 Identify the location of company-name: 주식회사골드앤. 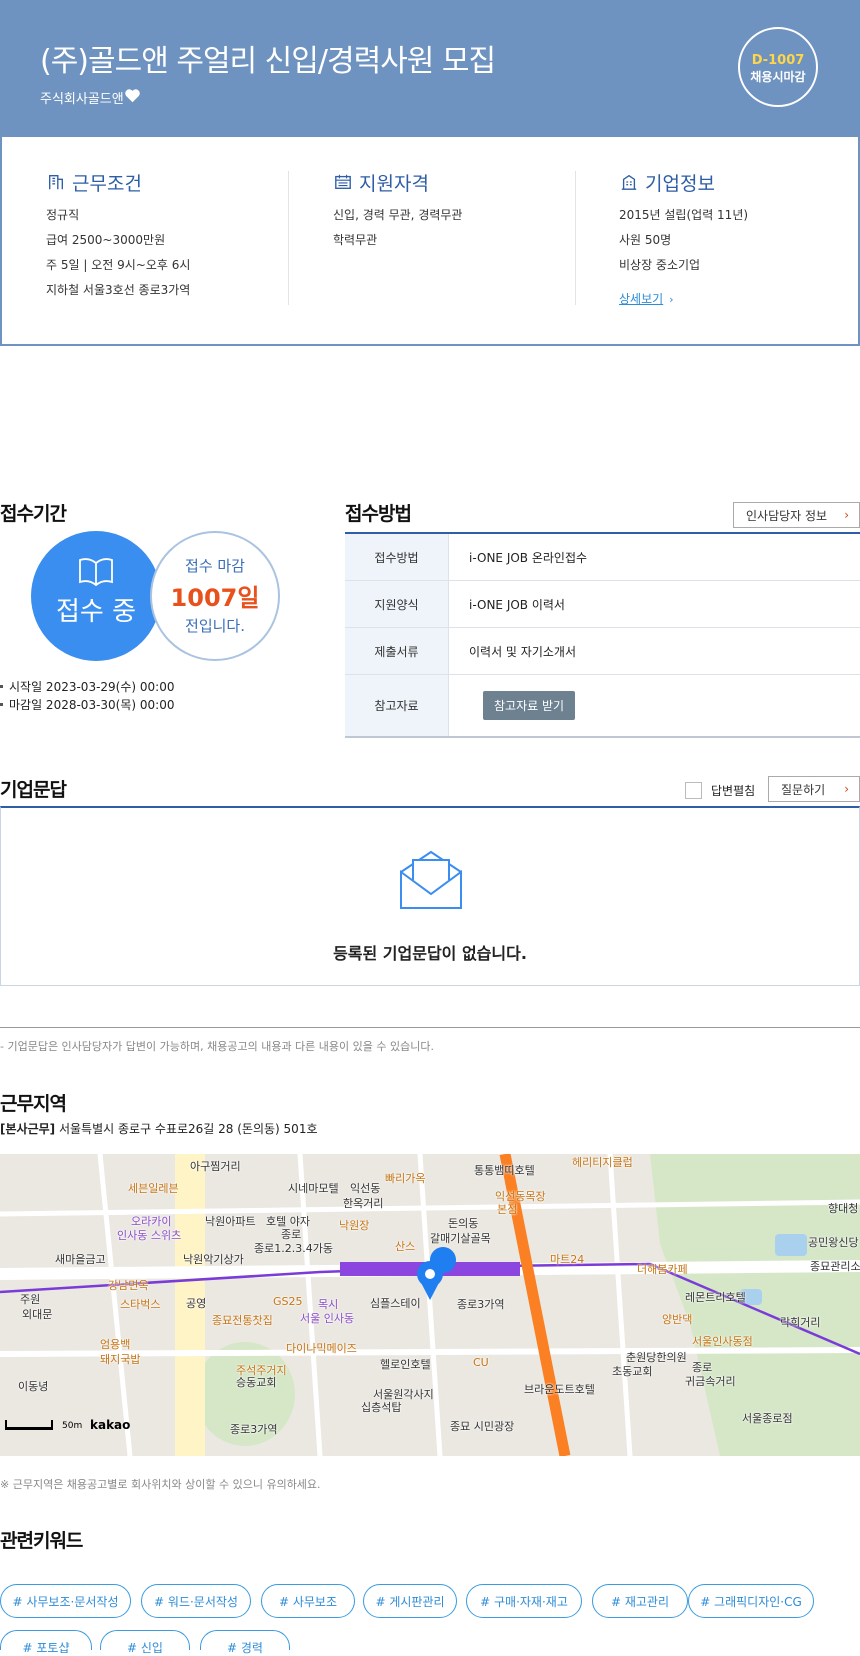
(82, 97).